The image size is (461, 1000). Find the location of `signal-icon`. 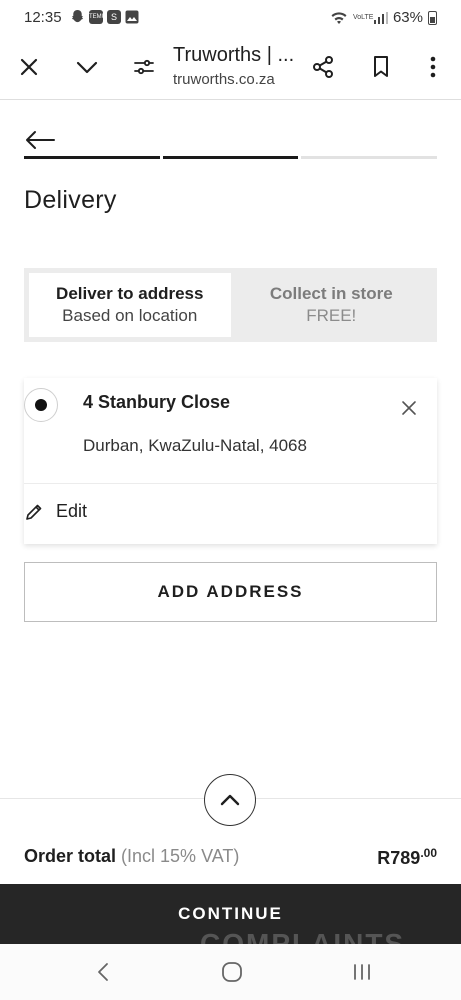

signal-icon is located at coordinates (380, 17).